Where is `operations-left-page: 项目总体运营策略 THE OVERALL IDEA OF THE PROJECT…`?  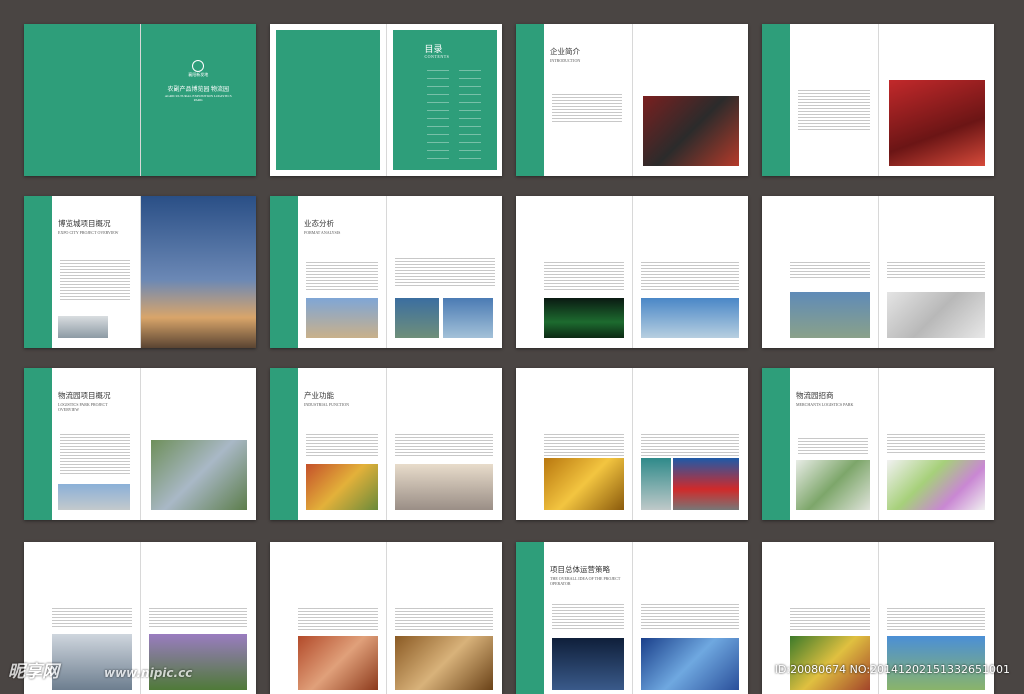
operations-left-page: 项目总体运营策略 THE OVERALL IDEA OF THE PROJECT… is located at coordinates (574, 618).